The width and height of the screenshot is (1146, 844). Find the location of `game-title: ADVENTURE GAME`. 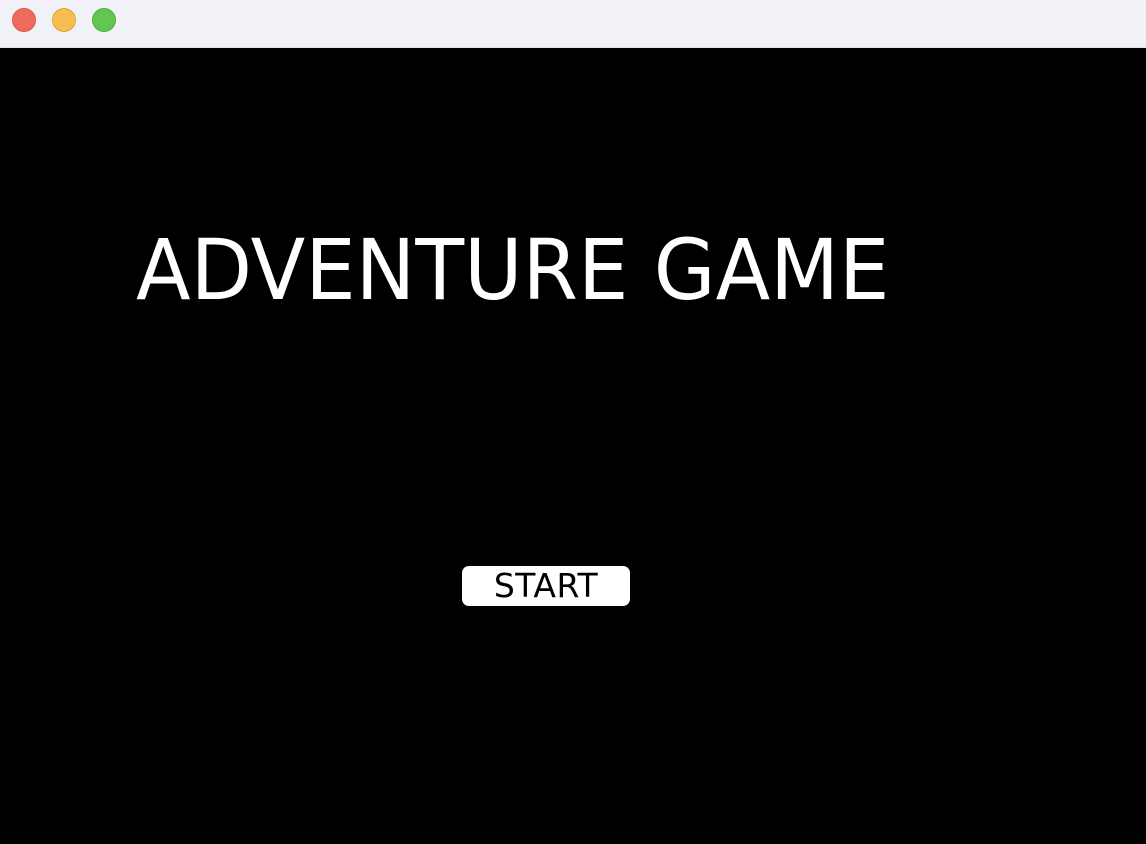

game-title: ADVENTURE GAME is located at coordinates (513, 270).